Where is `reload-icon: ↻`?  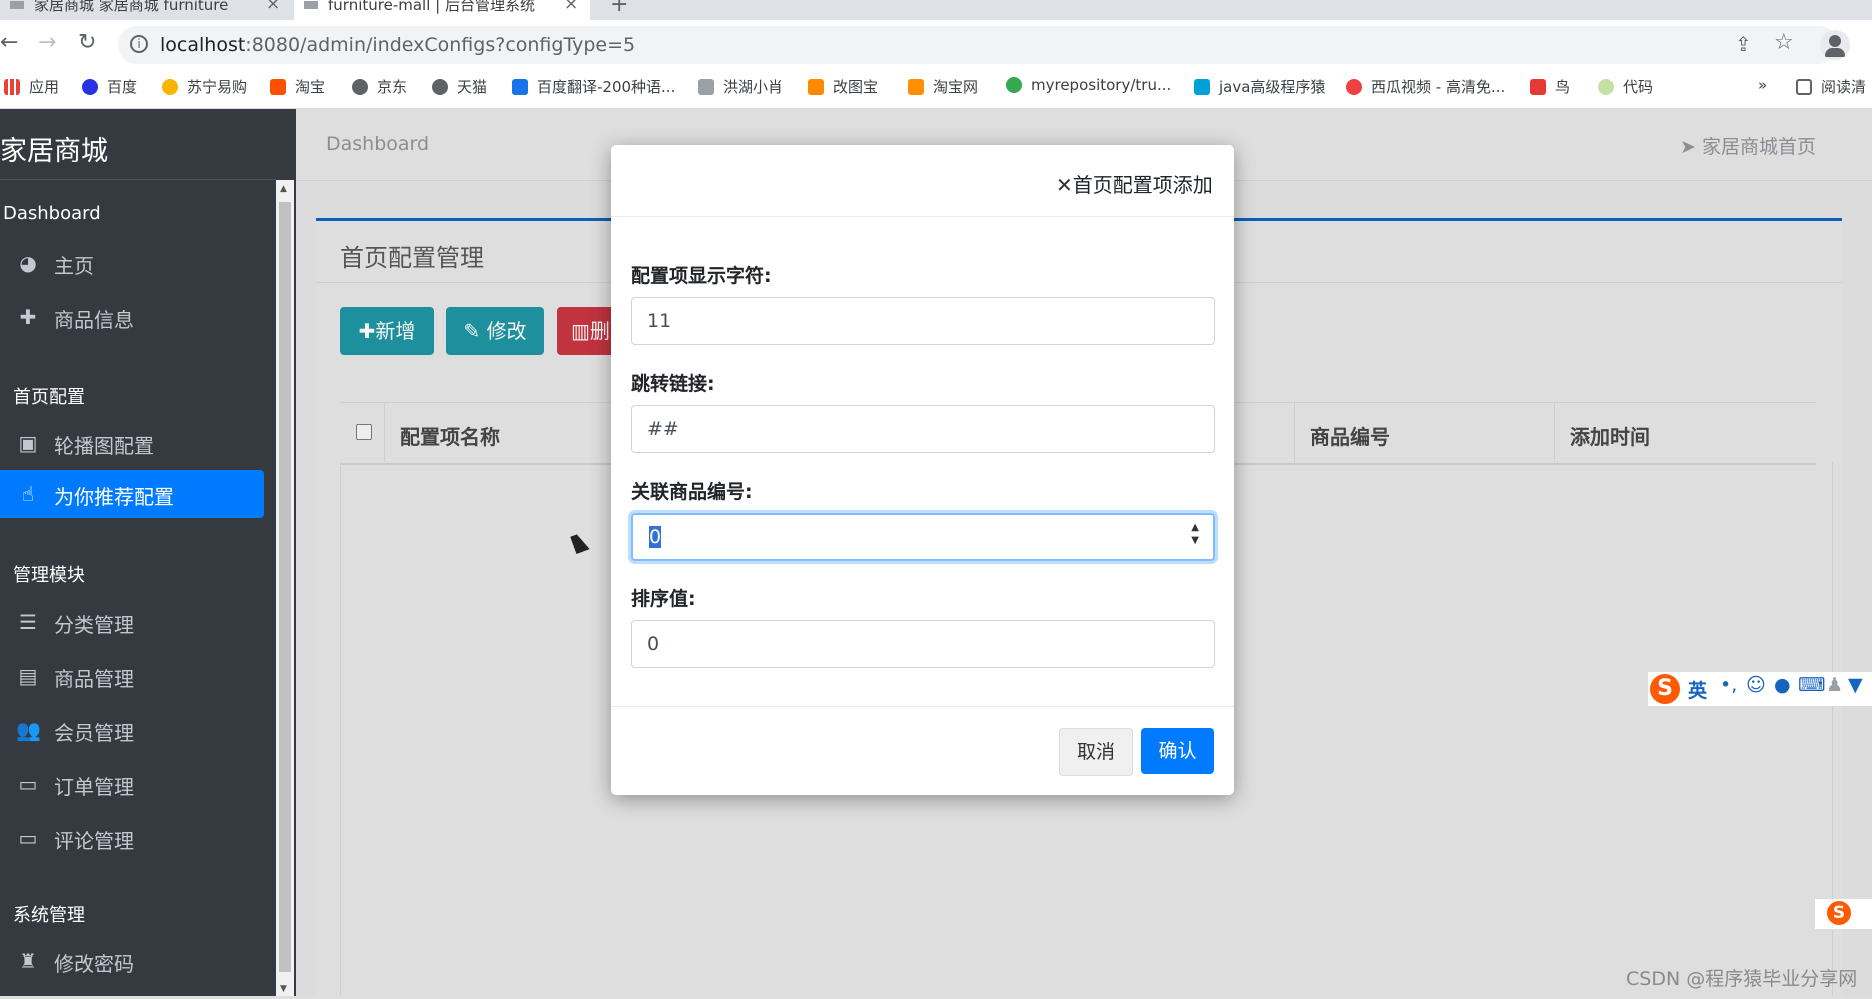
reload-icon: ↻ is located at coordinates (87, 42).